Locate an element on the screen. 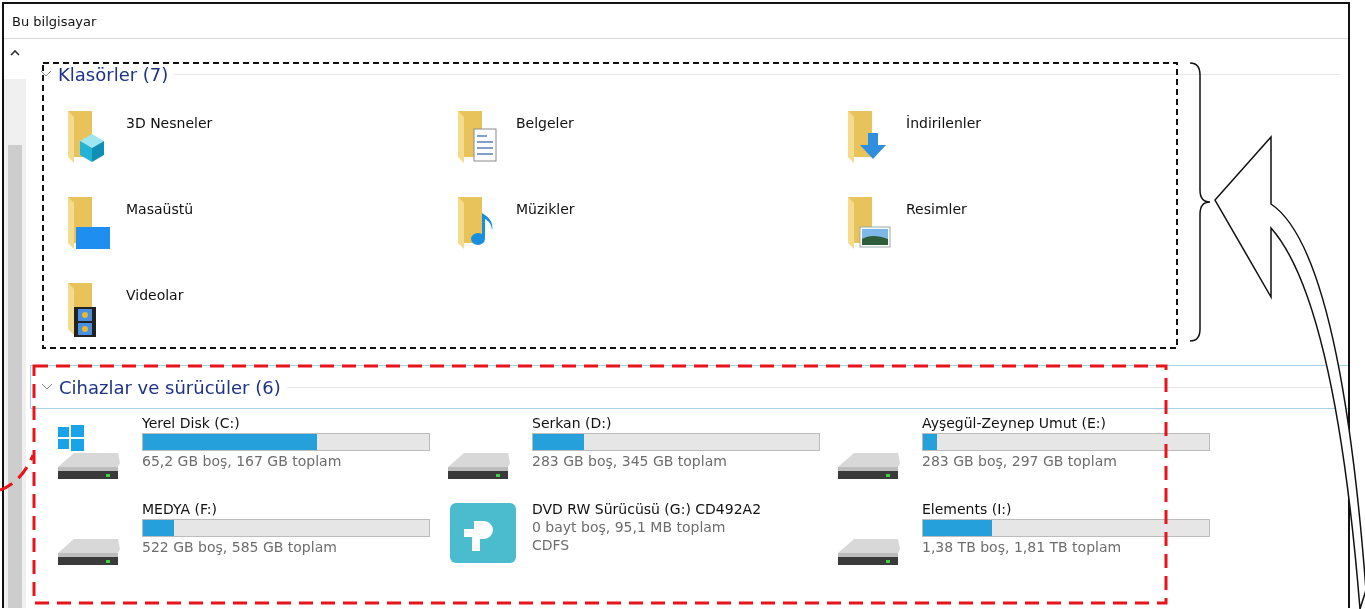  window-title: Bu bilgisayar is located at coordinates (54, 21).